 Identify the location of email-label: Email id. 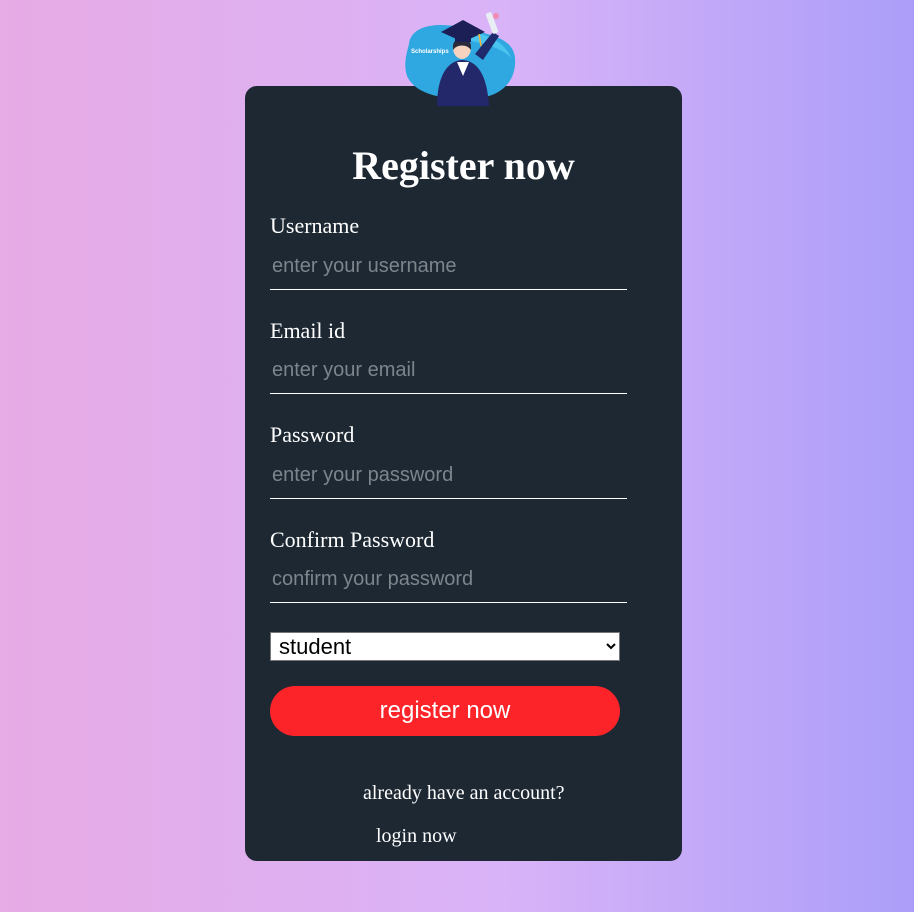
(308, 330).